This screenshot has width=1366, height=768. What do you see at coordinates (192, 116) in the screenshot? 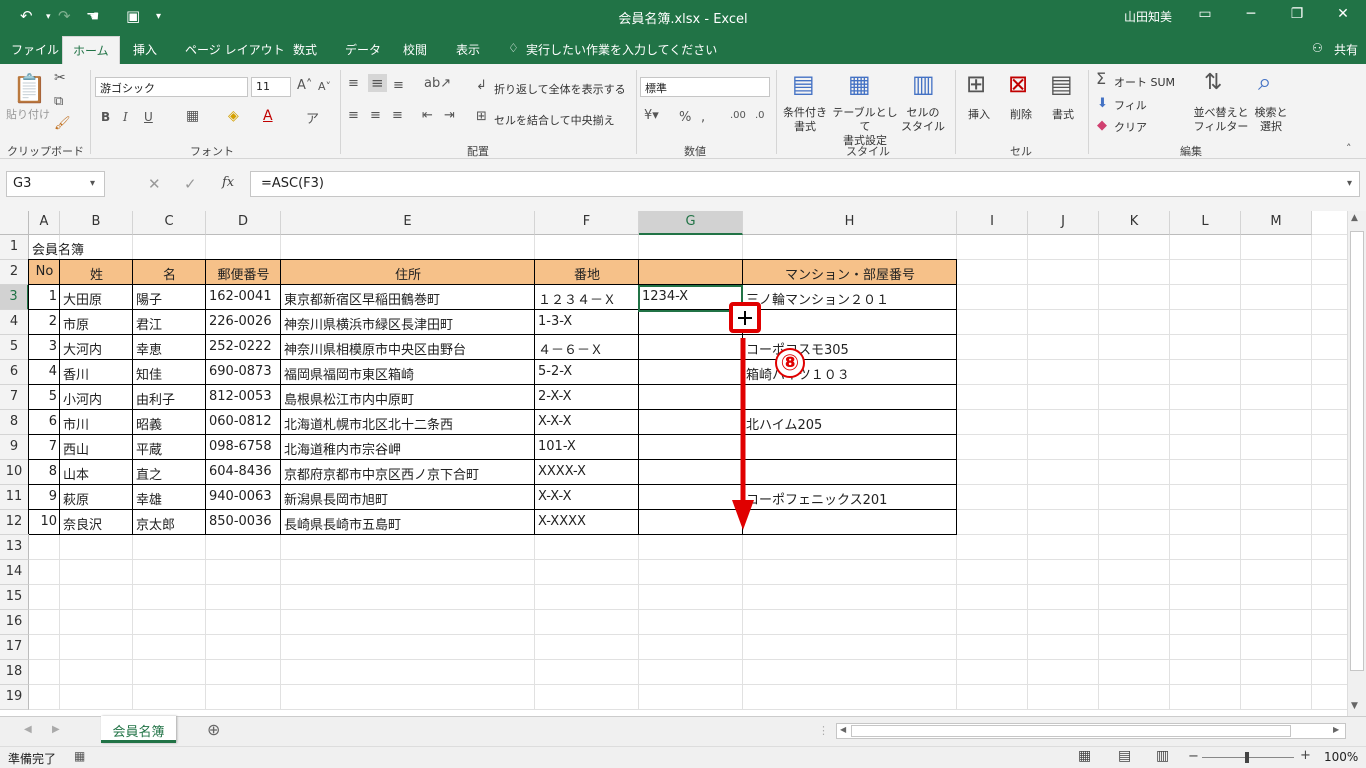
I see `borders-icon: ▦` at bounding box center [192, 116].